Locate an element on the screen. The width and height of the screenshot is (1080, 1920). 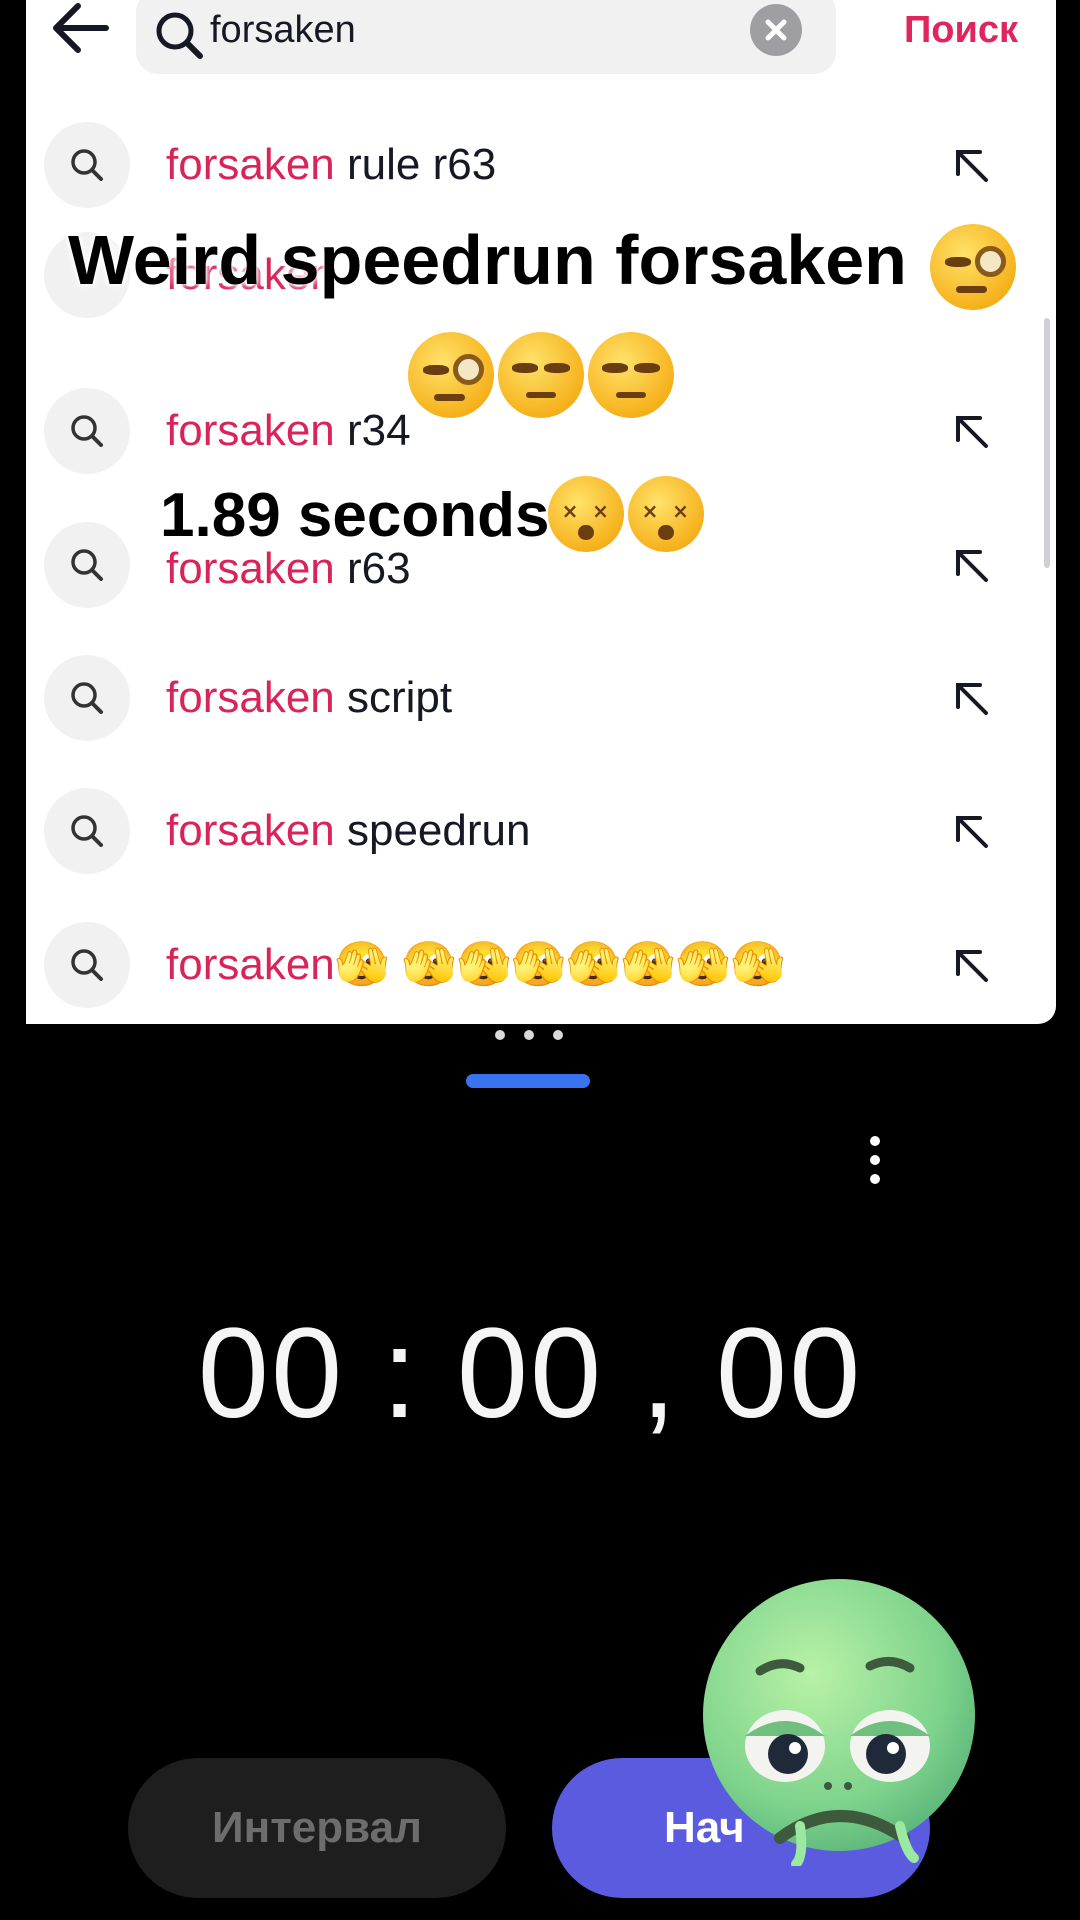
suggestion-item: forsaken🫣 🫣🫣🫣🫣🫣🫣🫣 is located at coordinates (541, 965).